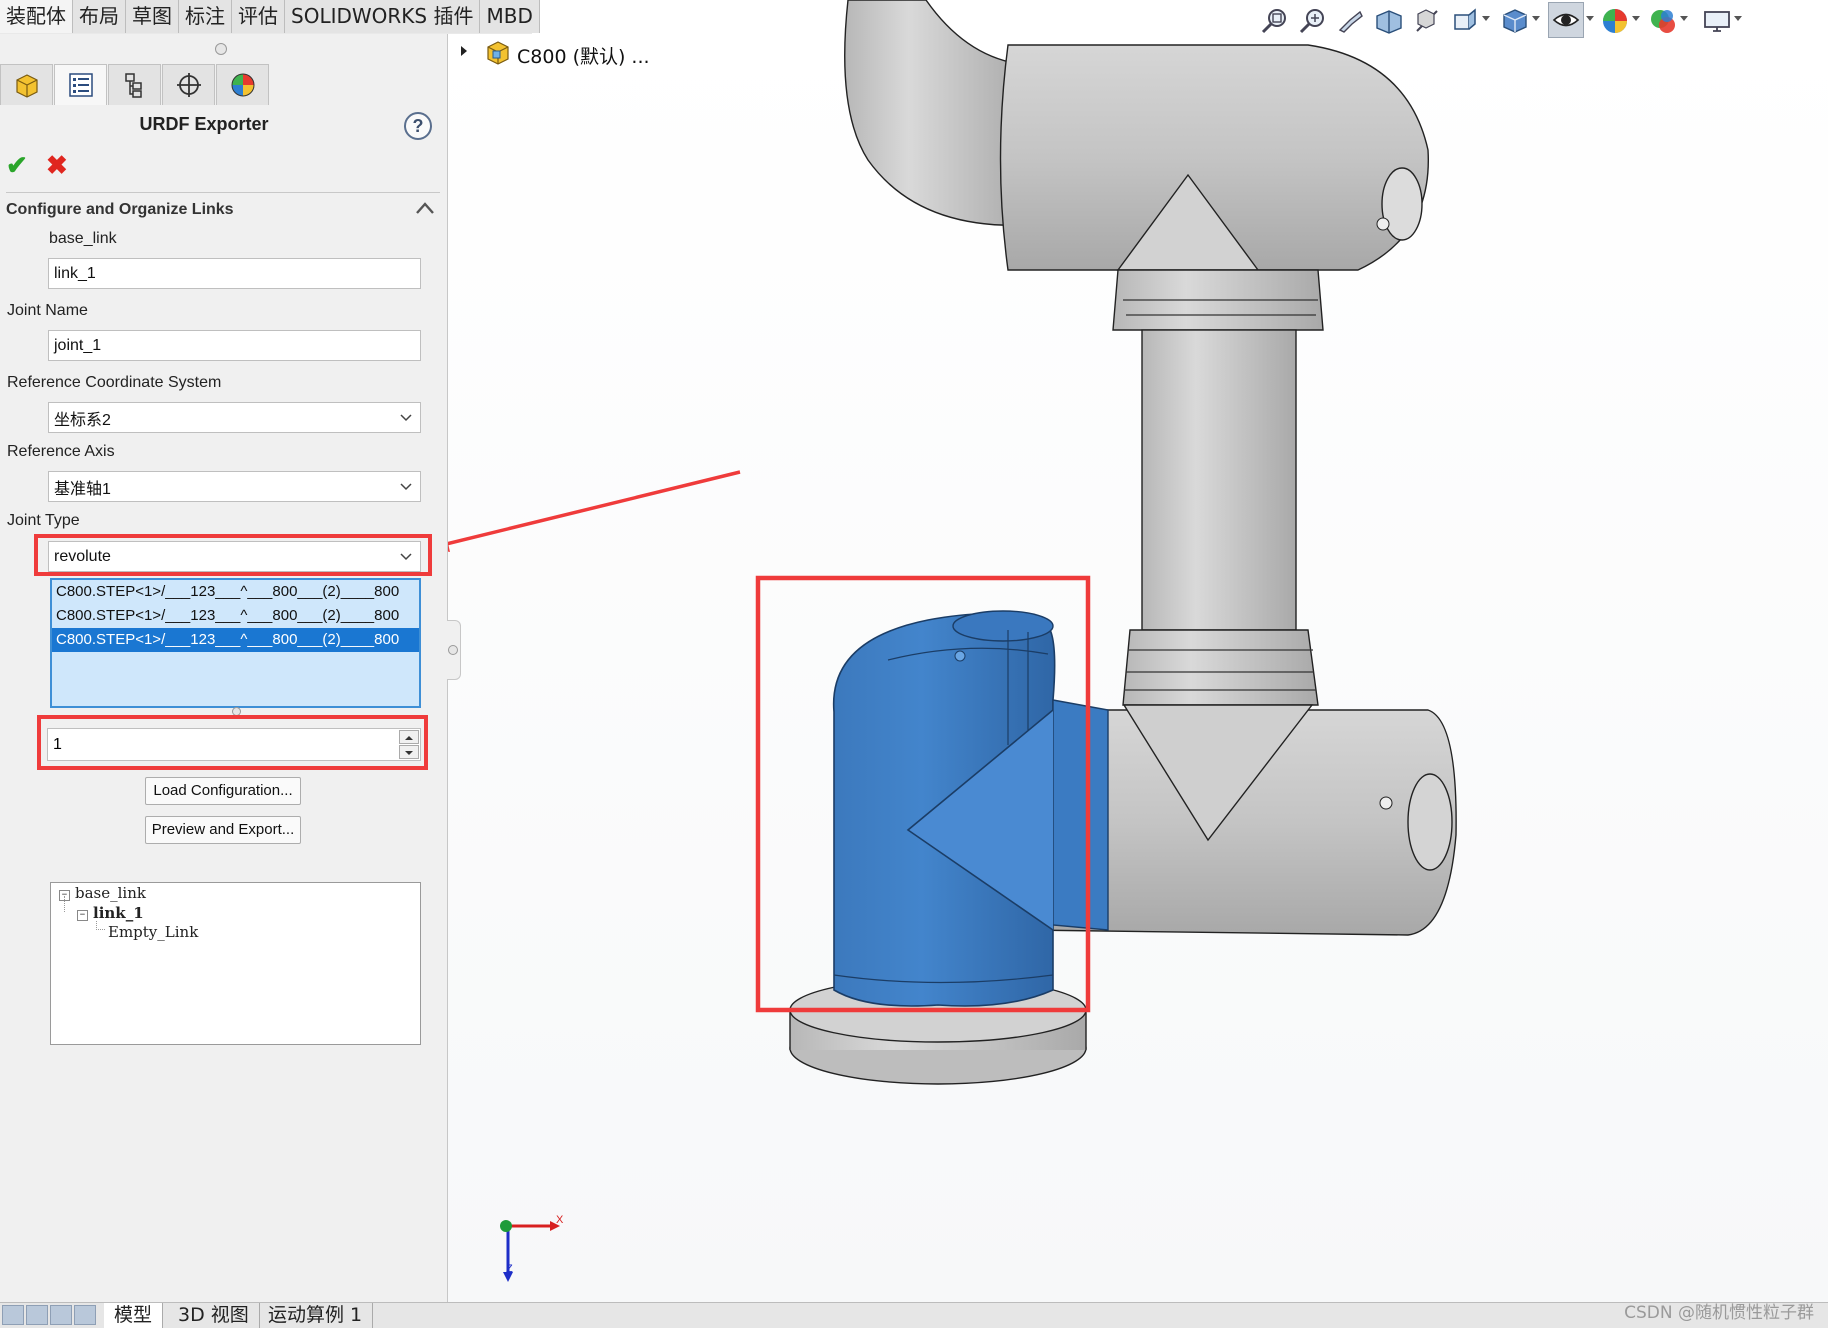 This screenshot has height=1328, width=1828. Describe the element at coordinates (37, 1315) in the screenshot. I see `previous-tab-arrow-icon` at that location.